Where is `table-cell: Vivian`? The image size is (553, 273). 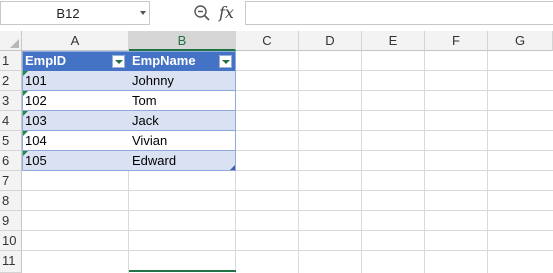 table-cell: Vivian is located at coordinates (182, 141).